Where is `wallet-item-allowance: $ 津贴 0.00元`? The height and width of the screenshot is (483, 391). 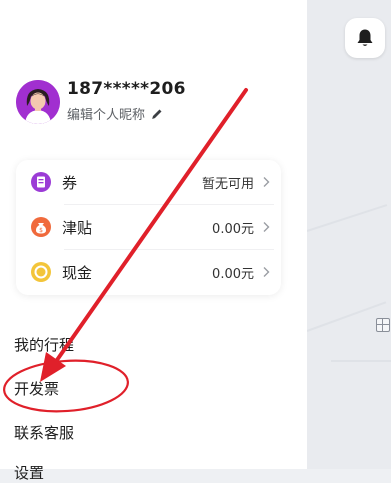
wallet-item-allowance: $ 津贴 0.00元 is located at coordinates (150, 227).